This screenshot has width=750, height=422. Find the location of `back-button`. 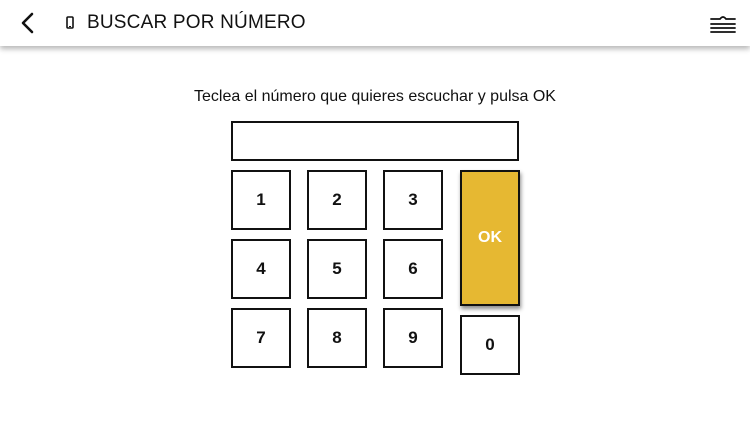

back-button is located at coordinates (27, 23).